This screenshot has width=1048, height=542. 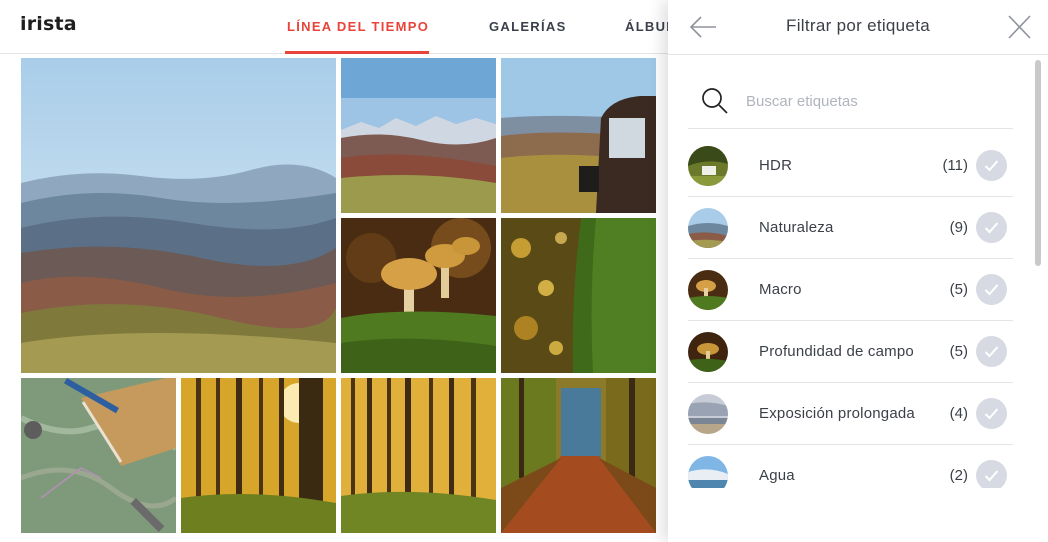 What do you see at coordinates (418, 455) in the screenshot?
I see `photo-autumn-forest-trees` at bounding box center [418, 455].